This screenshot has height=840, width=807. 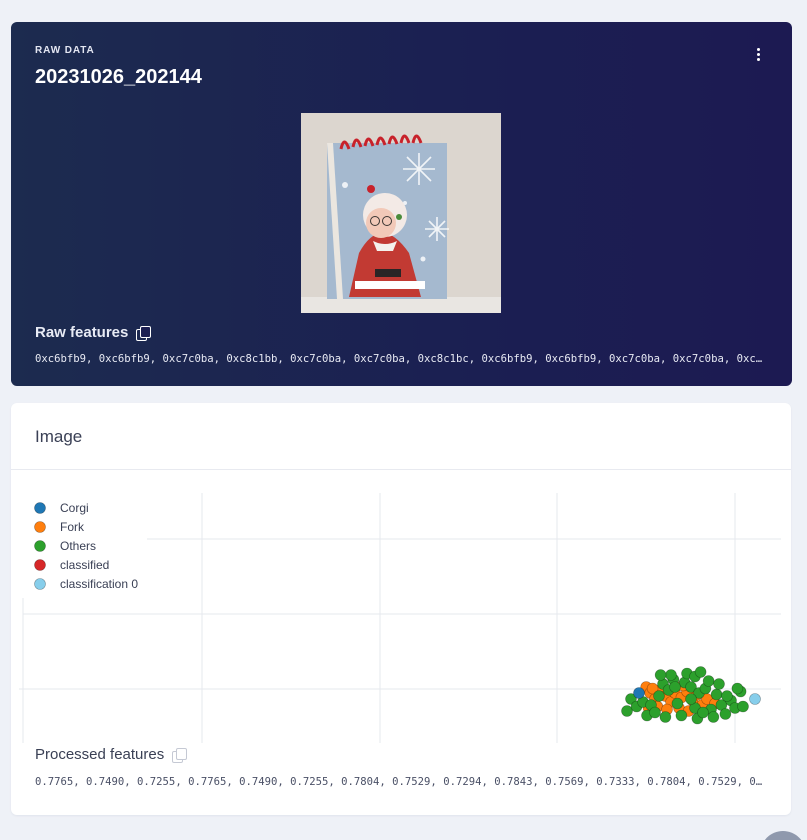 I want to click on processed-features-label: Processed features, so click(x=100, y=754).